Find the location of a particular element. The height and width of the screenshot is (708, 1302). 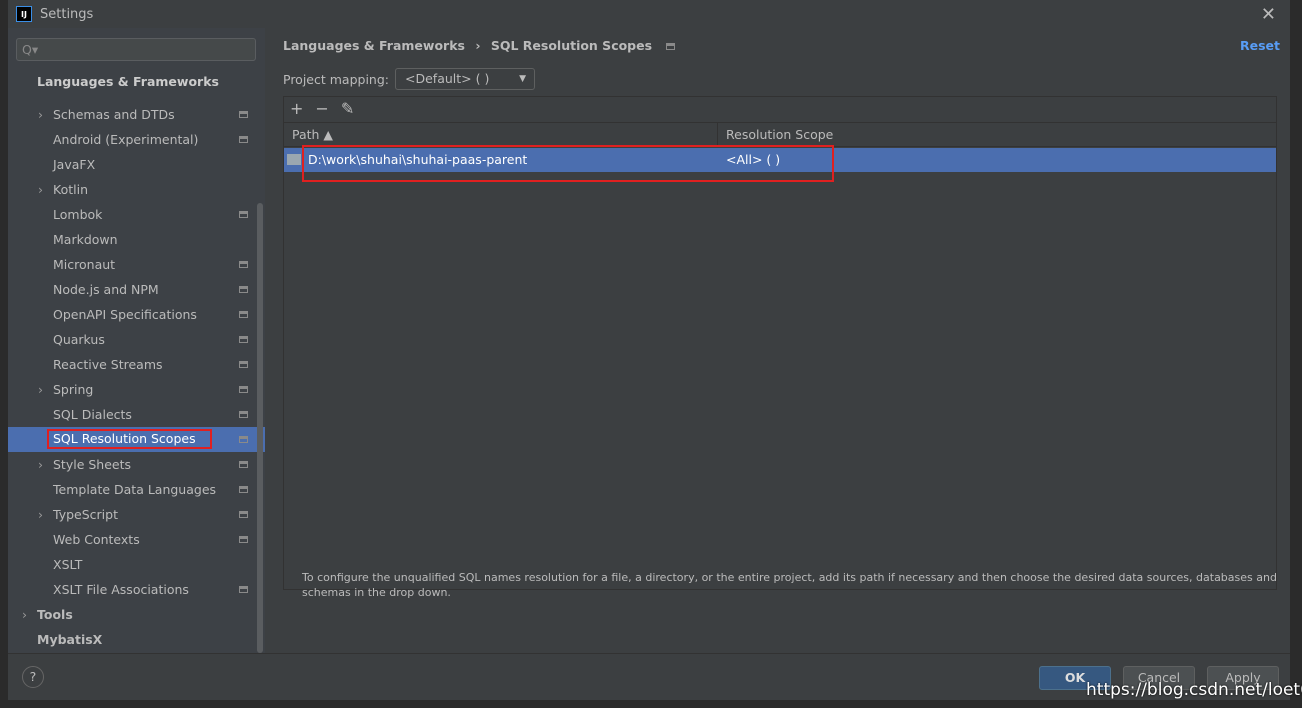

group-languages-frameworks: Languages & Frameworks is located at coordinates (128, 81).